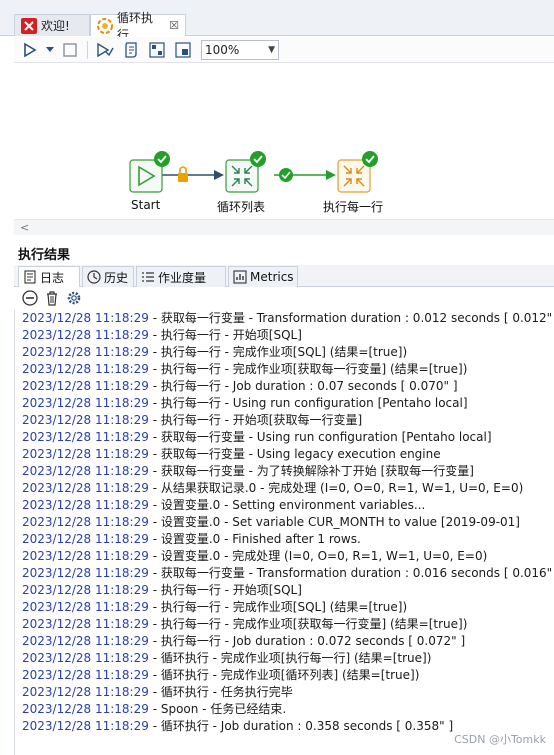  I want to click on align-icon, so click(183, 49).